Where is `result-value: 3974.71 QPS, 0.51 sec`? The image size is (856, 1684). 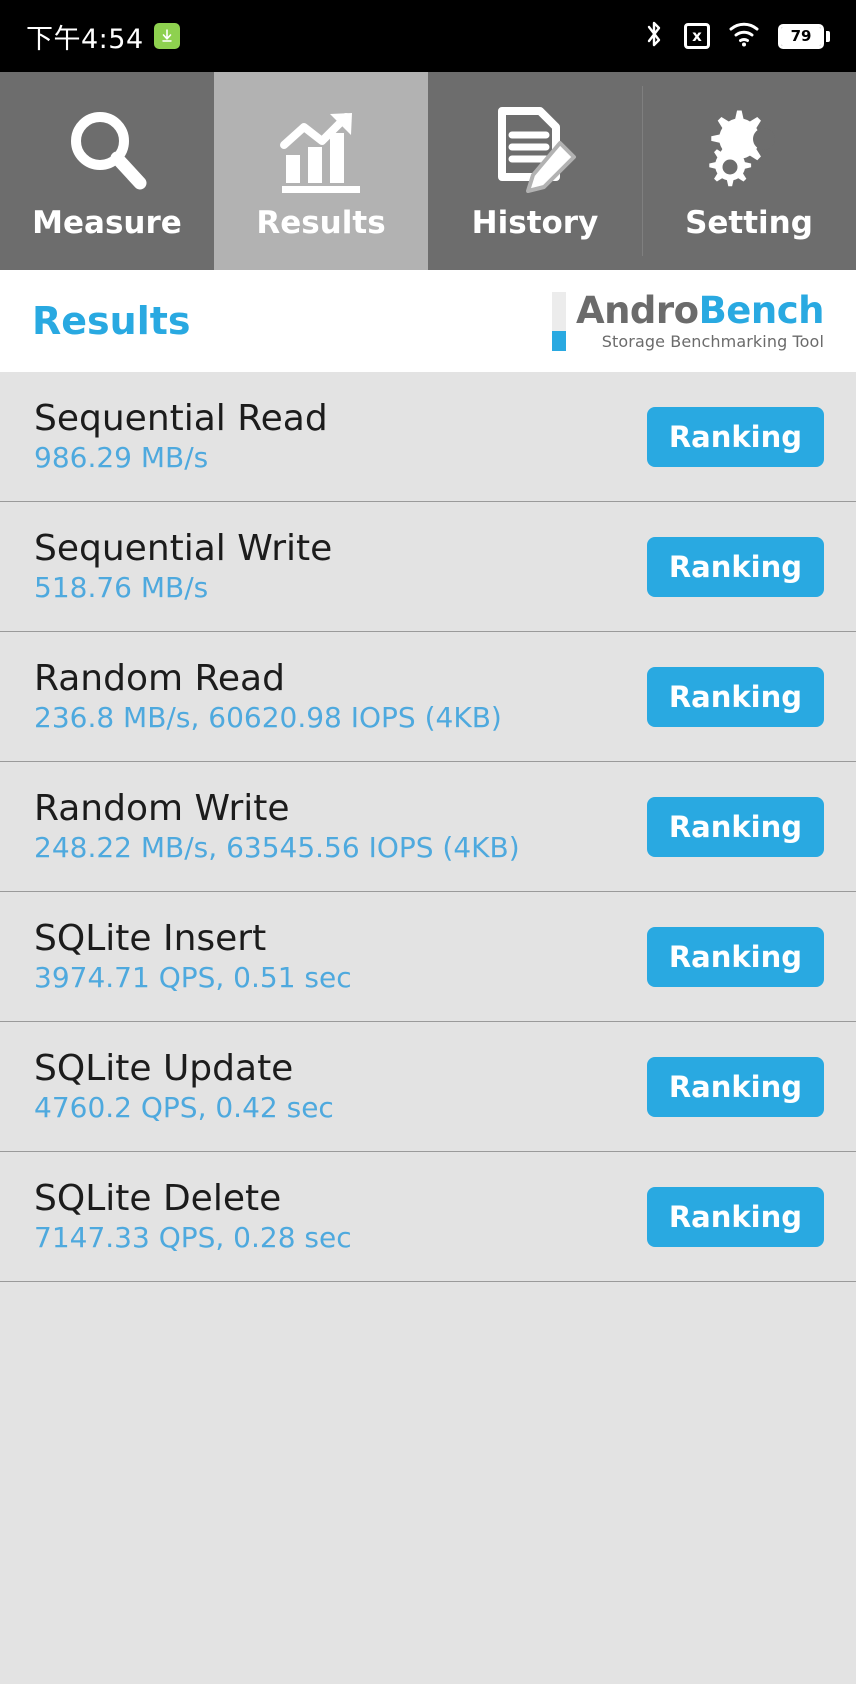
result-value: 3974.71 QPS, 0.51 sec is located at coordinates (193, 977).